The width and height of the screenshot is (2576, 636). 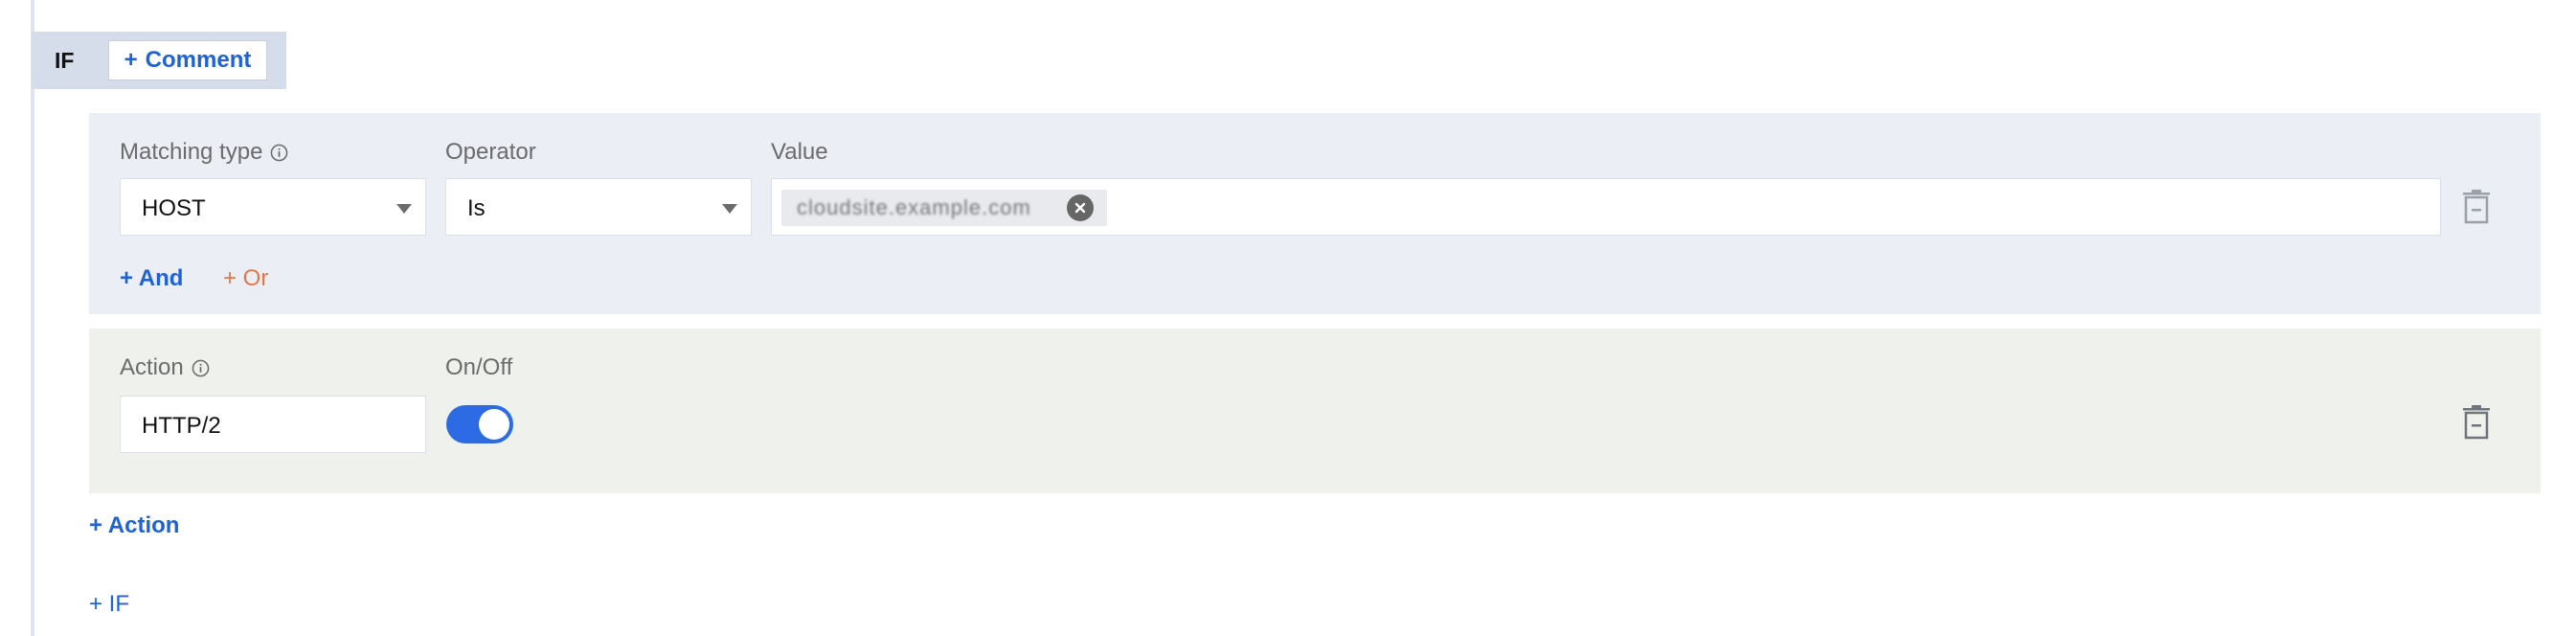 What do you see at coordinates (491, 152) in the screenshot?
I see `operator-label: Operator` at bounding box center [491, 152].